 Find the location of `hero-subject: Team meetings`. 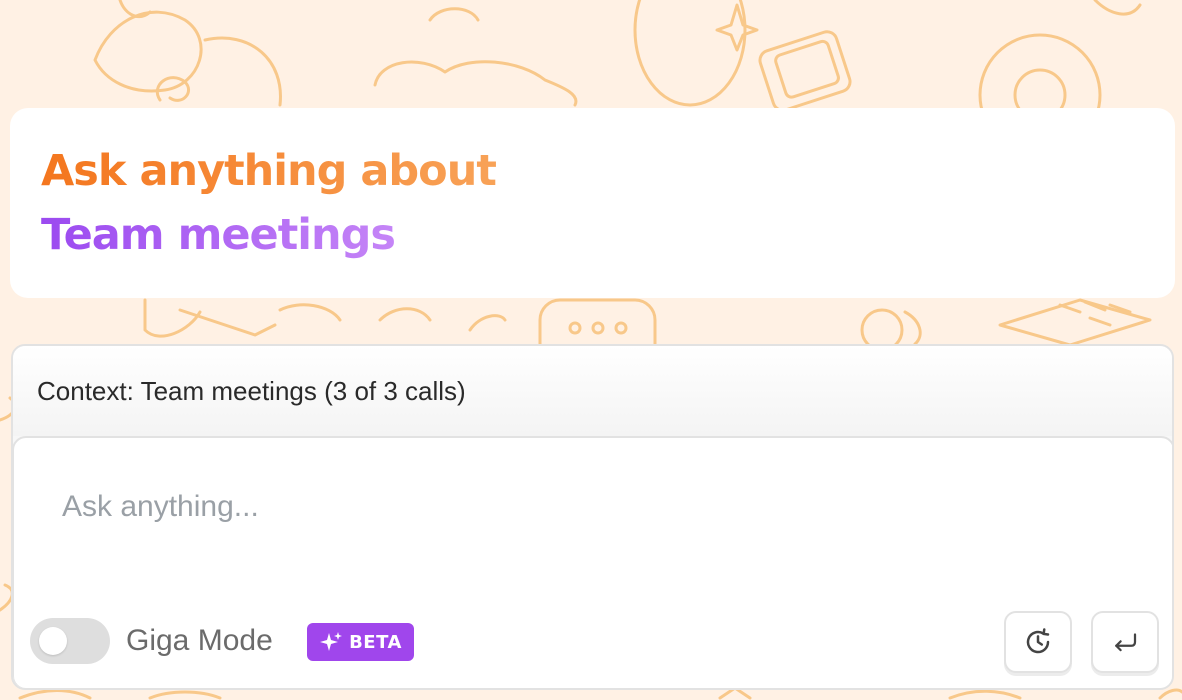

hero-subject: Team meetings is located at coordinates (218, 235).